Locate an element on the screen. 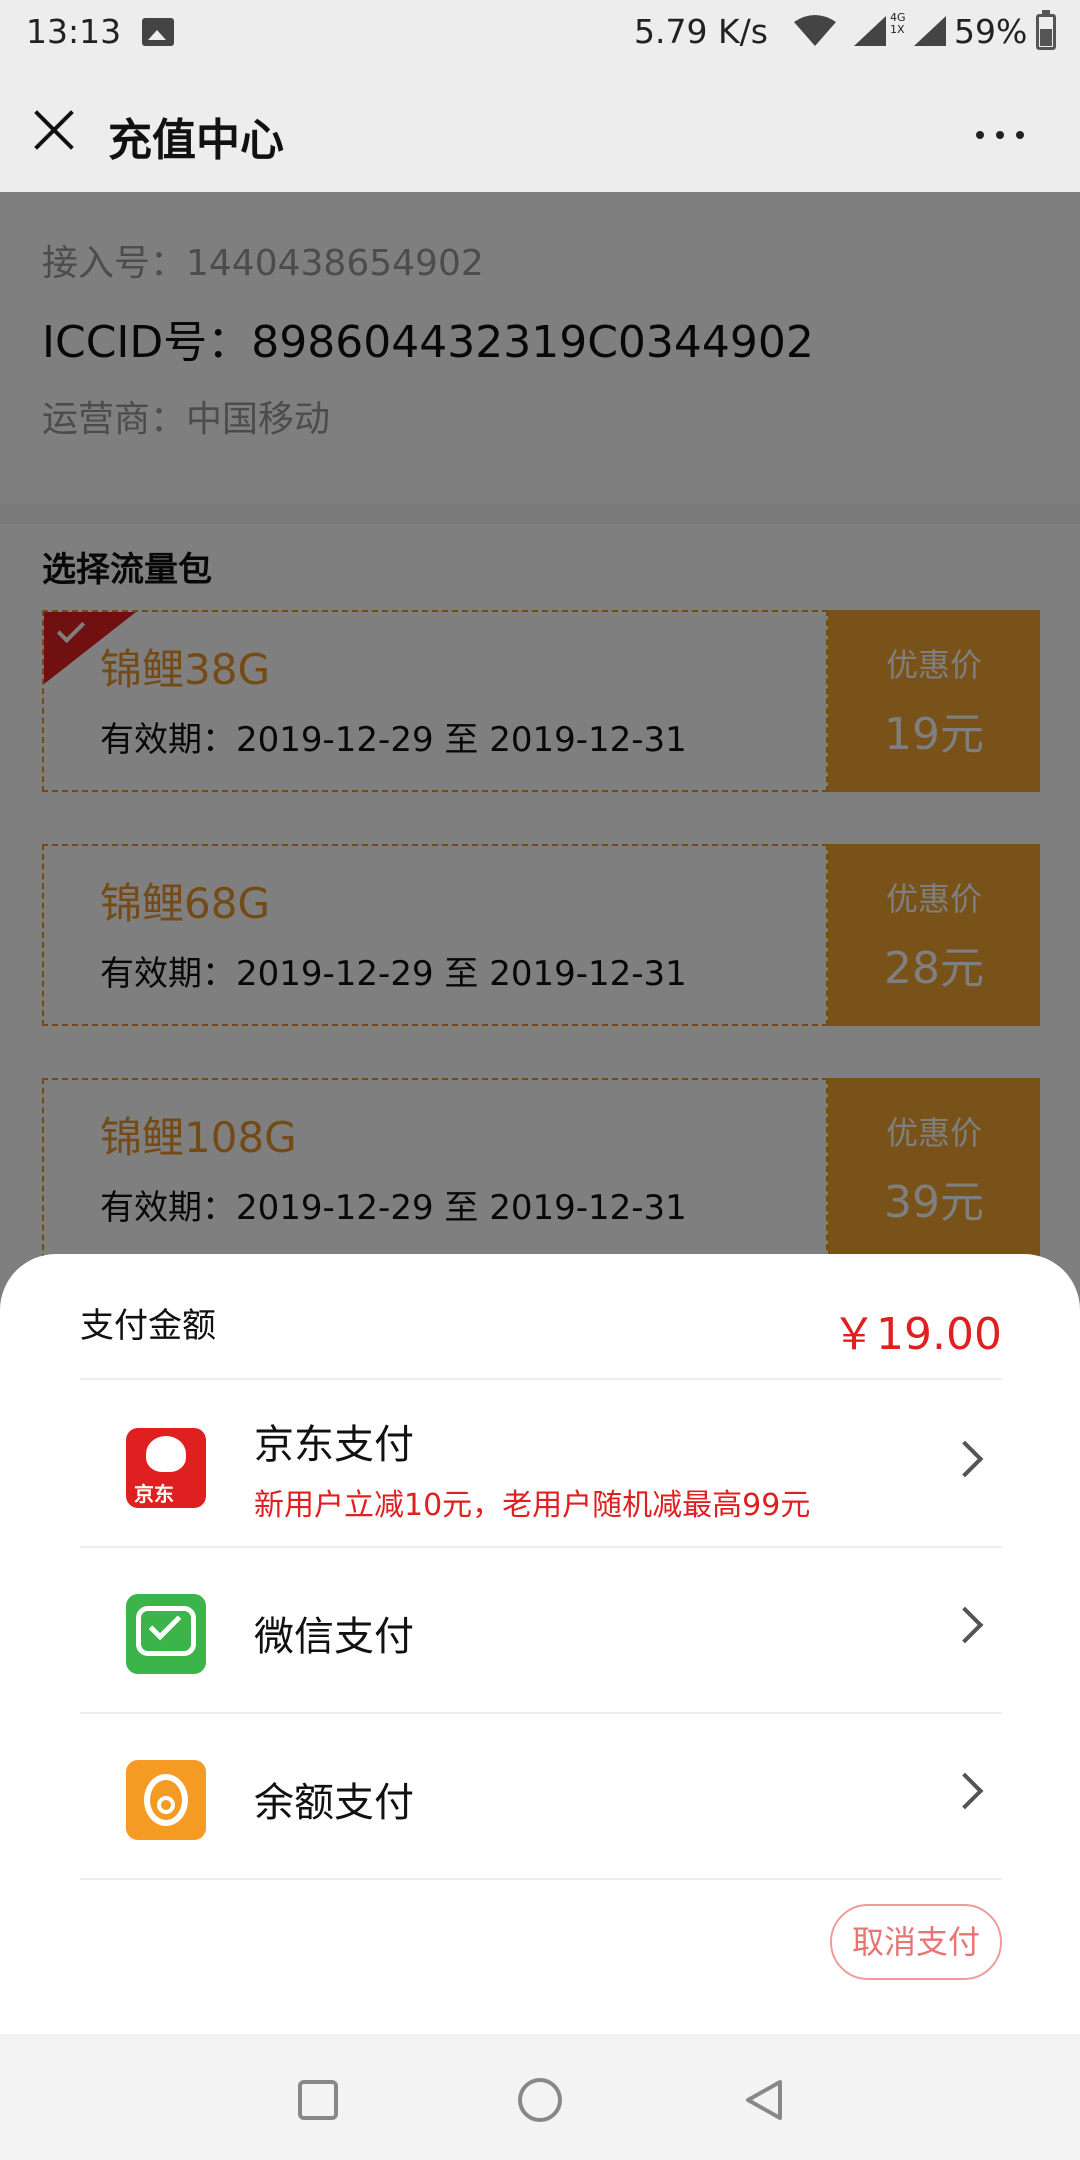  recent-apps-icon is located at coordinates (318, 2100).